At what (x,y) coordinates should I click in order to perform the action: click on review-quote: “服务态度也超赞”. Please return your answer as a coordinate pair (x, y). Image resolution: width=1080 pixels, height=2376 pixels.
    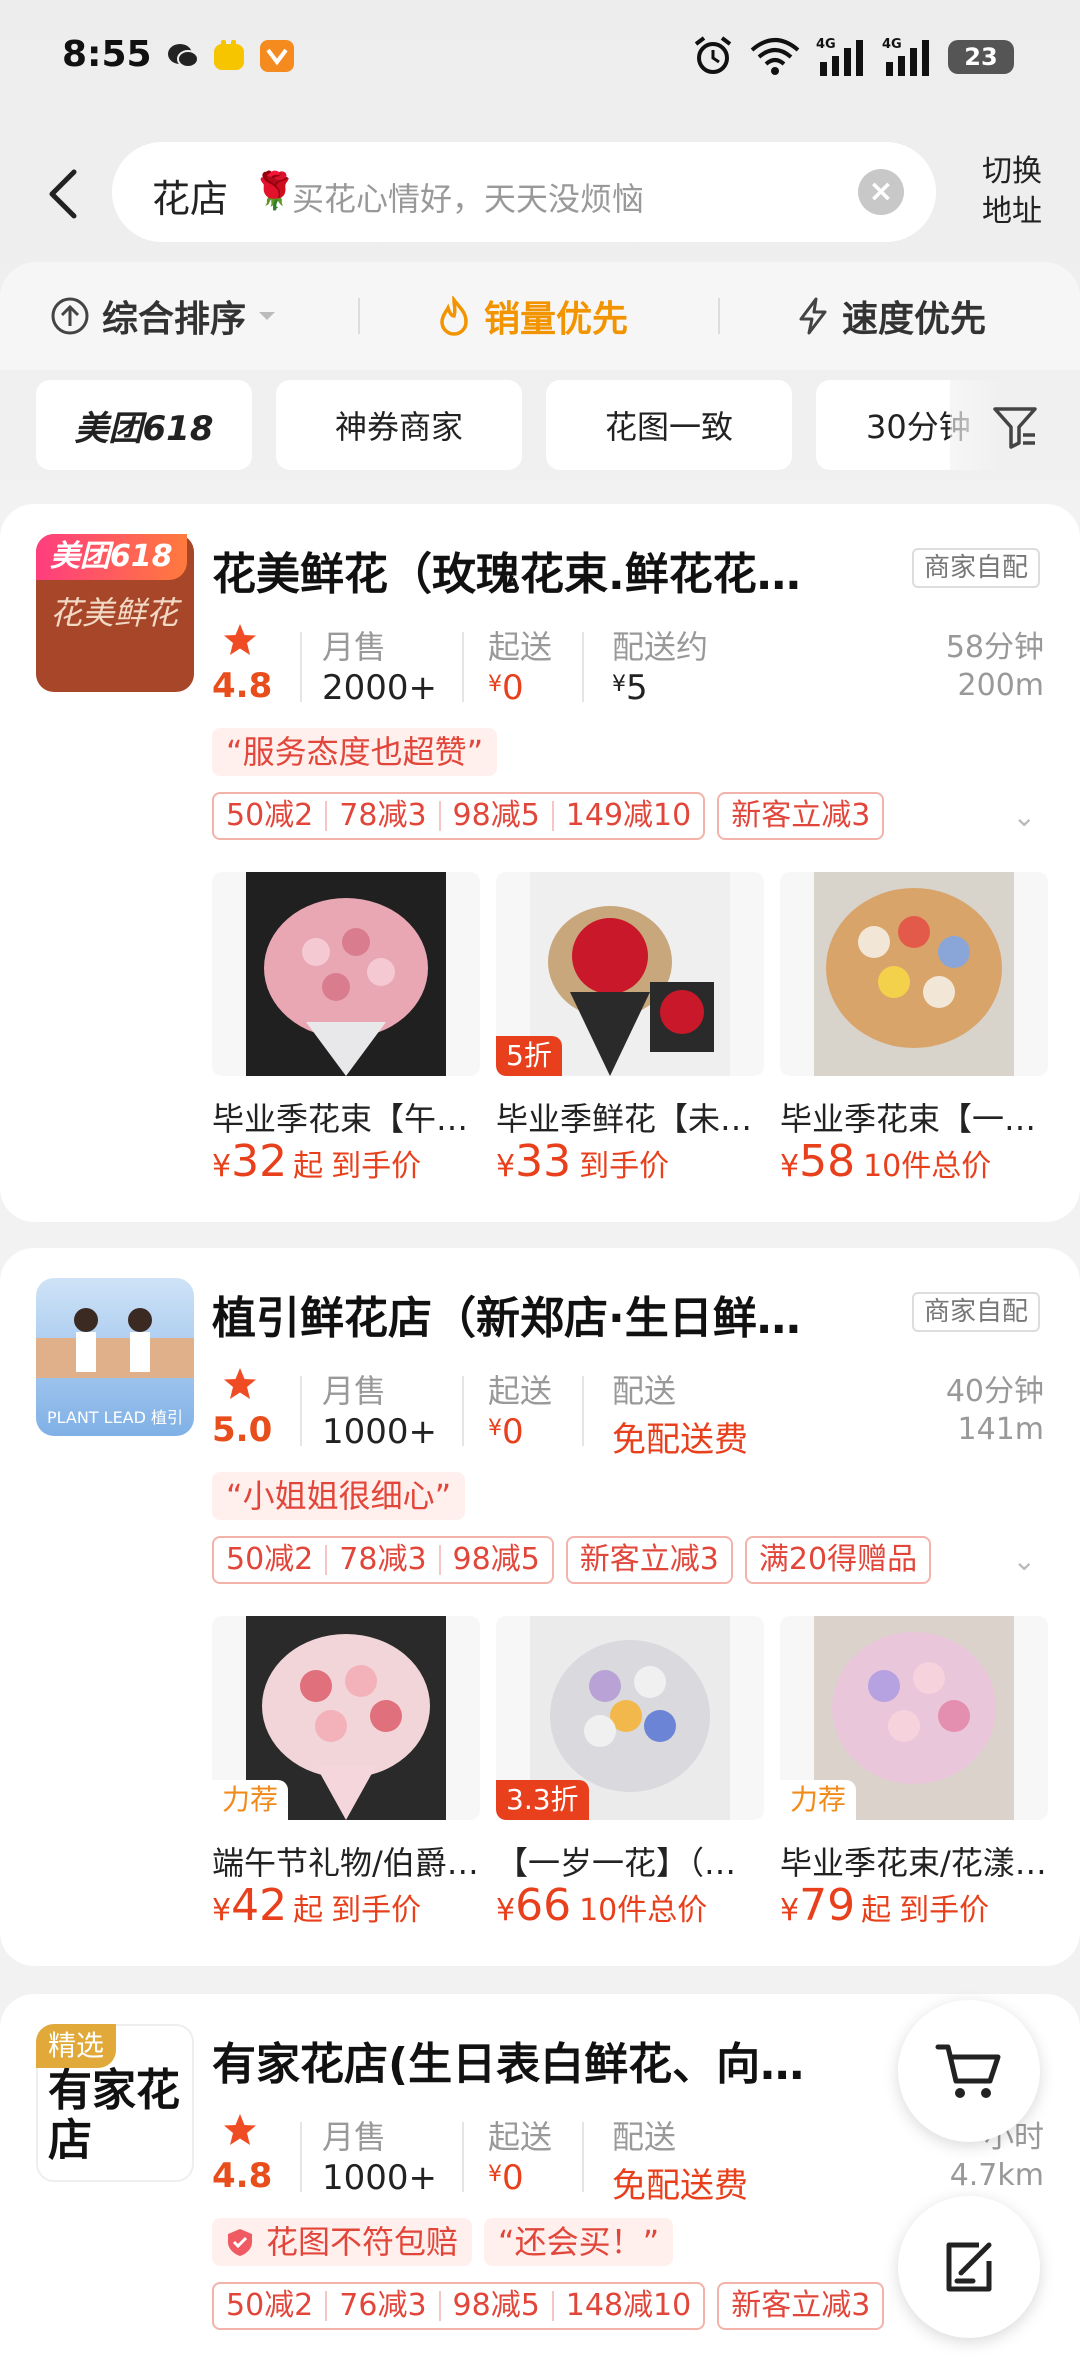
    Looking at the image, I should click on (355, 752).